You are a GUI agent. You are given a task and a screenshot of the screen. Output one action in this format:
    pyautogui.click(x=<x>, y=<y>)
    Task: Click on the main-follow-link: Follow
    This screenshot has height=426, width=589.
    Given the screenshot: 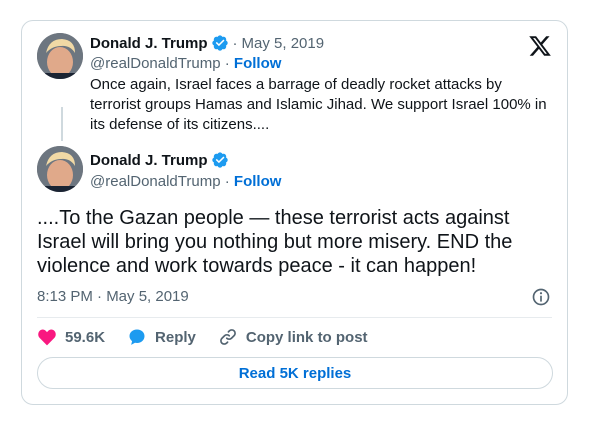 What is the action you would take?
    pyautogui.click(x=258, y=181)
    